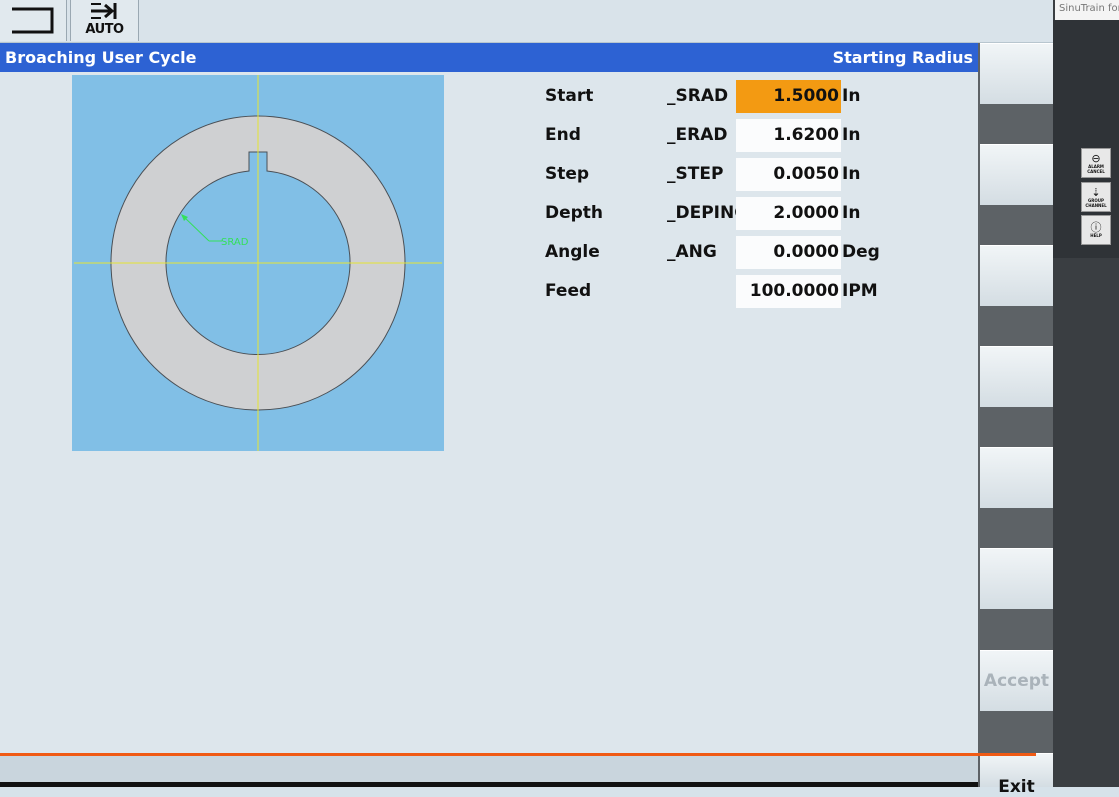 The height and width of the screenshot is (797, 1119). What do you see at coordinates (695, 174) in the screenshot?
I see `param-variable: _STEP` at bounding box center [695, 174].